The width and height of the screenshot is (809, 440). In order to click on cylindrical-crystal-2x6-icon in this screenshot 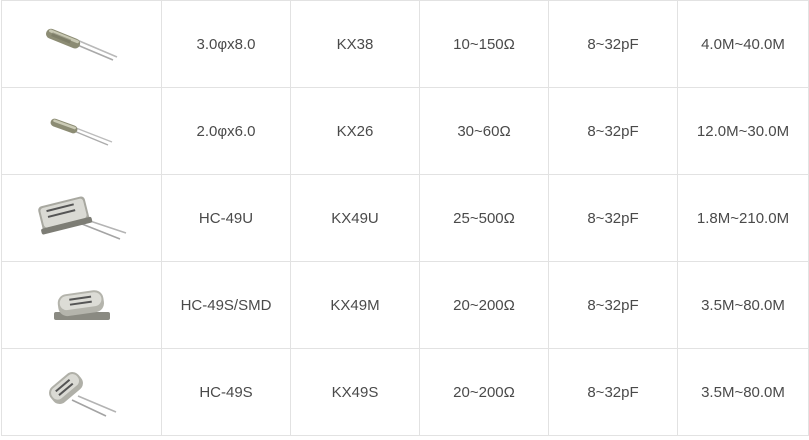, I will do `click(82, 131)`.